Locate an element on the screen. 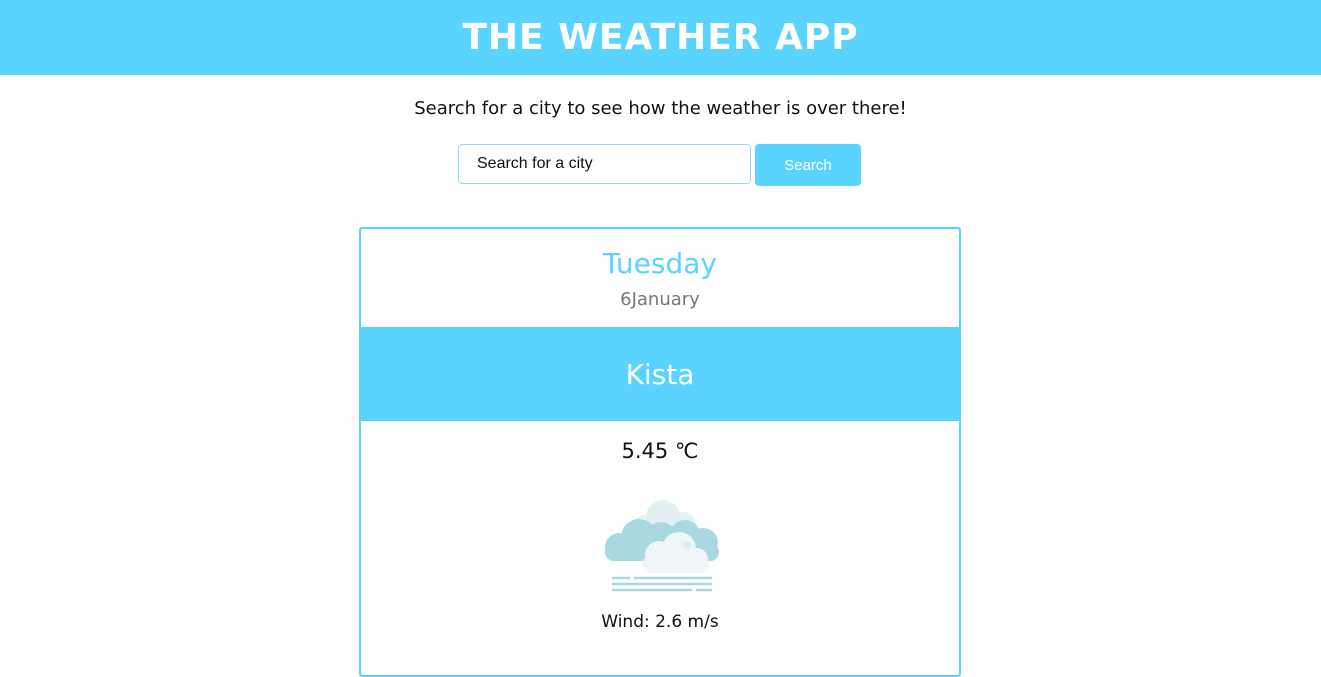 This screenshot has width=1321, height=677. city-banner: Kista is located at coordinates (660, 374).